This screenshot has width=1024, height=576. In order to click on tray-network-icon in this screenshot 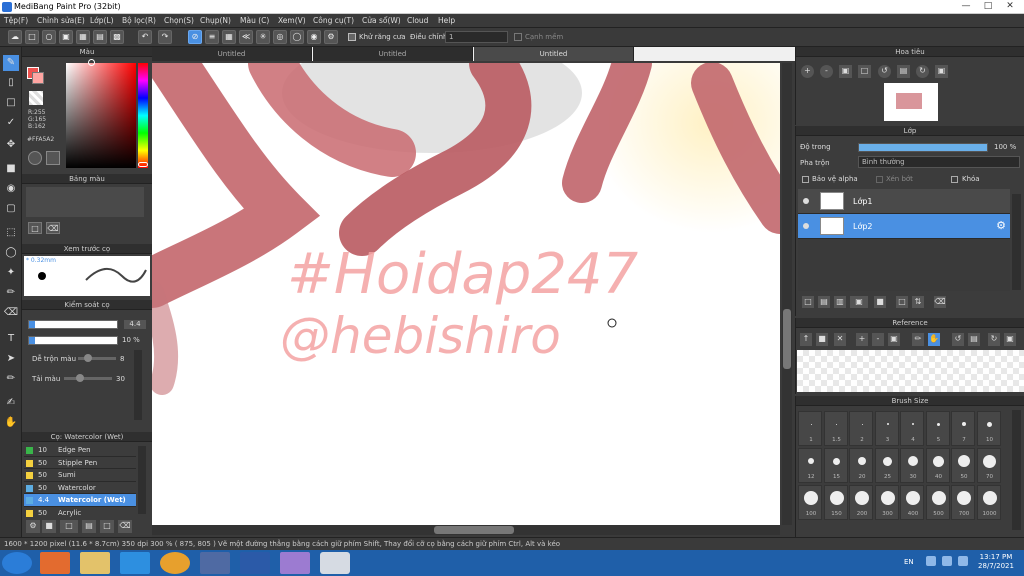, I will do `click(947, 561)`.